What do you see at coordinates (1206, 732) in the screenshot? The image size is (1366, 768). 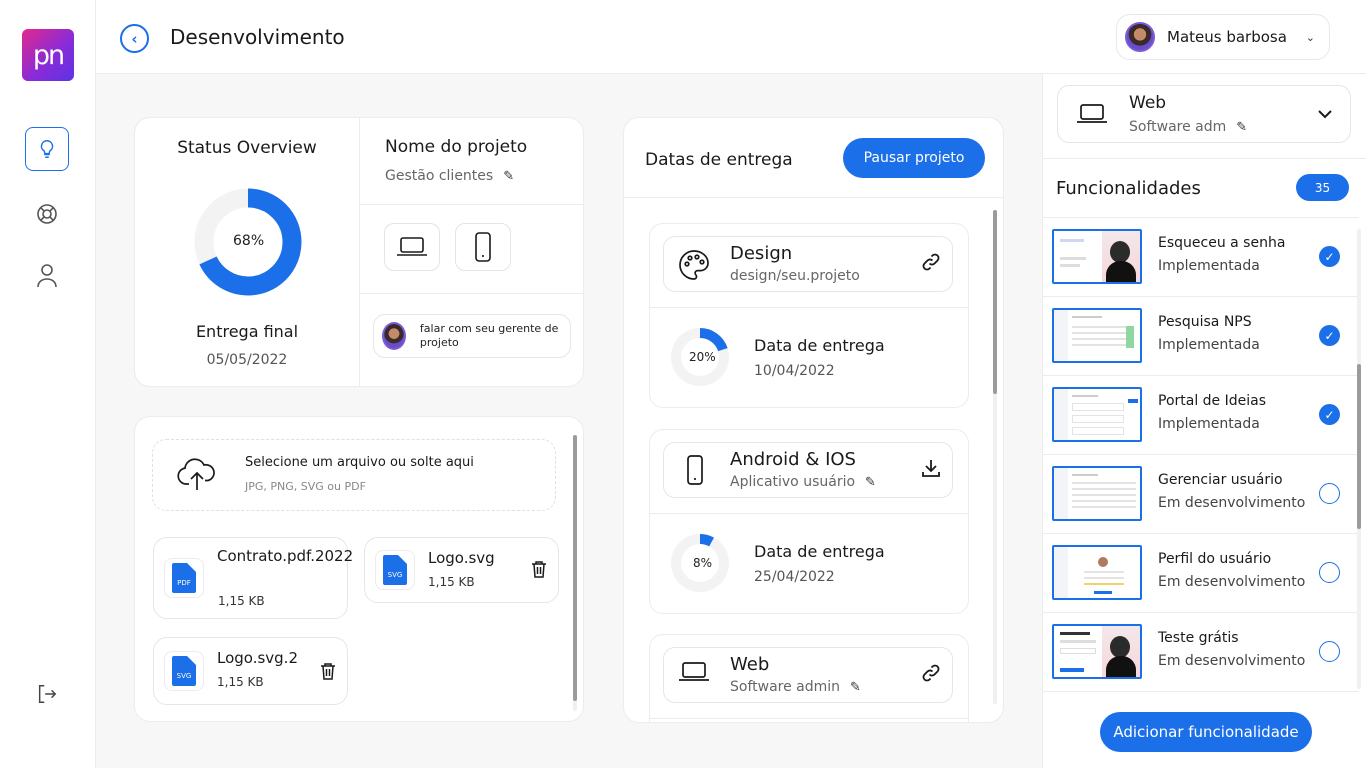 I see `add-feature-button: Adicionar funcionalidade` at bounding box center [1206, 732].